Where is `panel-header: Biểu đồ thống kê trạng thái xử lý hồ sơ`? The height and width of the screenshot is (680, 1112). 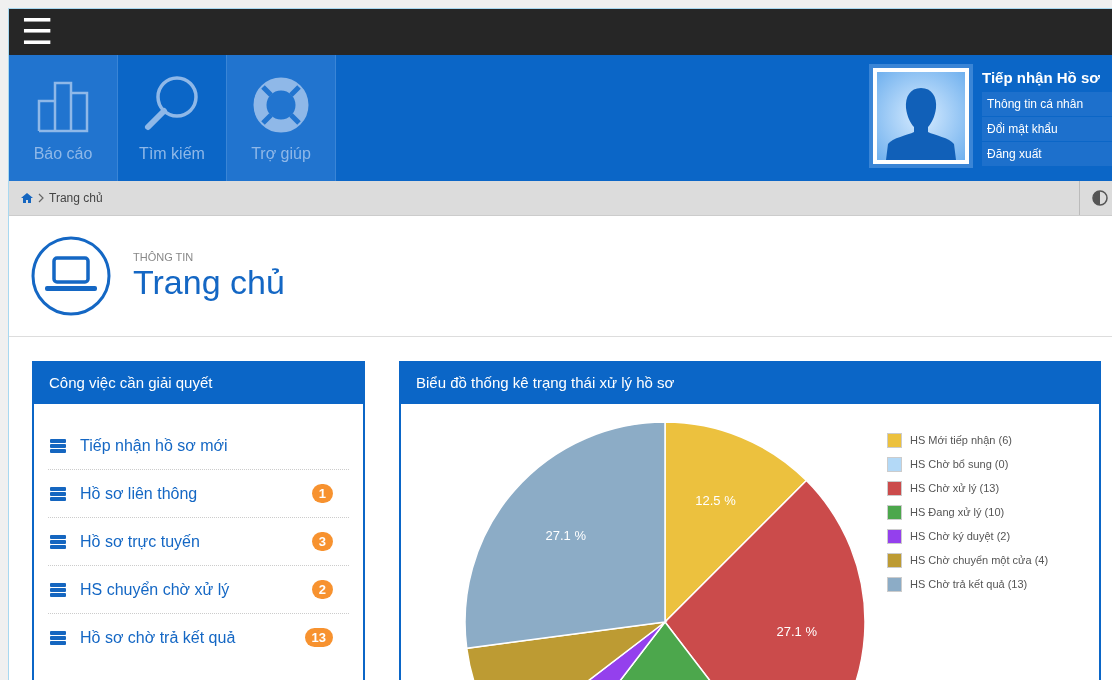 panel-header: Biểu đồ thống kê trạng thái xử lý hồ sơ is located at coordinates (750, 382).